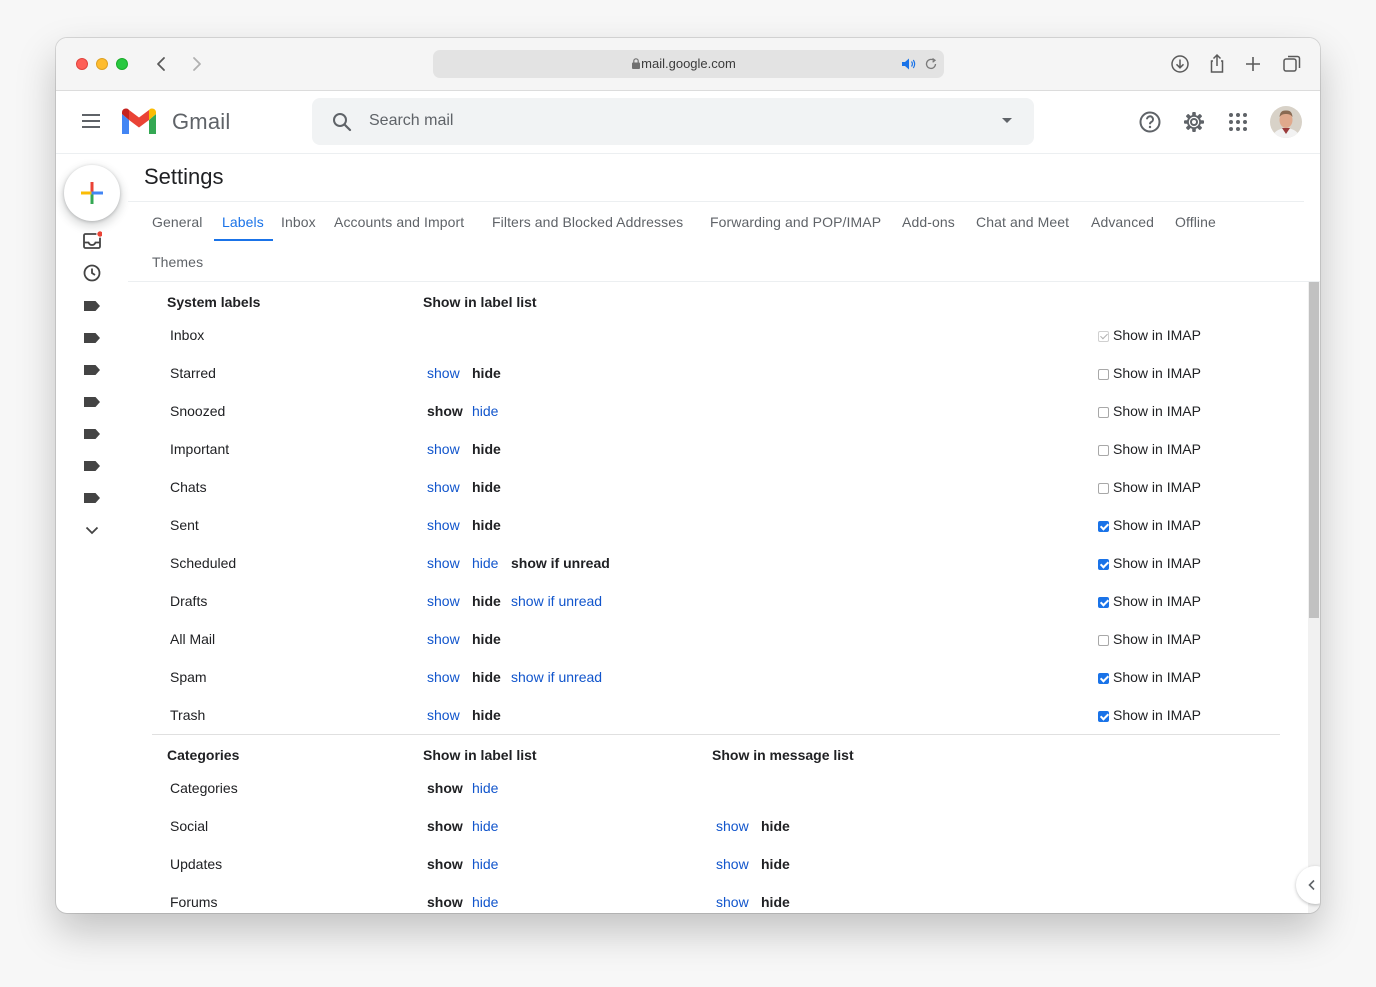 This screenshot has height=987, width=1376. I want to click on gear-icon, so click(1194, 122).